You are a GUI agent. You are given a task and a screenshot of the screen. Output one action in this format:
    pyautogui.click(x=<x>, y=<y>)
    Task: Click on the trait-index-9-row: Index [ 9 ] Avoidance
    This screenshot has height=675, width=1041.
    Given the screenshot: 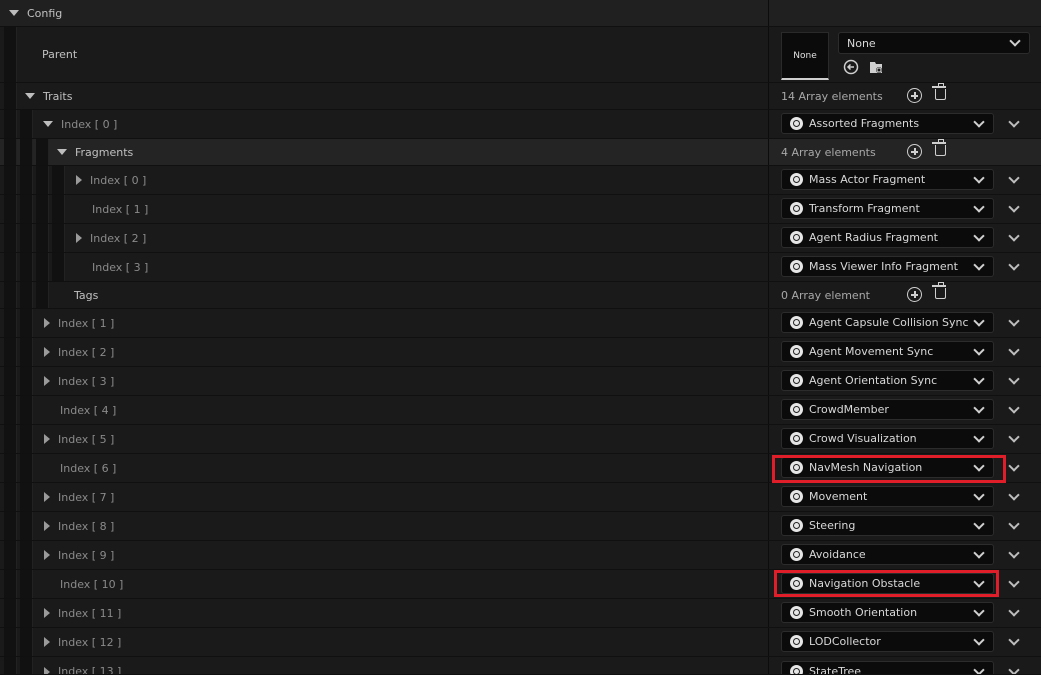 What is the action you would take?
    pyautogui.click(x=520, y=555)
    